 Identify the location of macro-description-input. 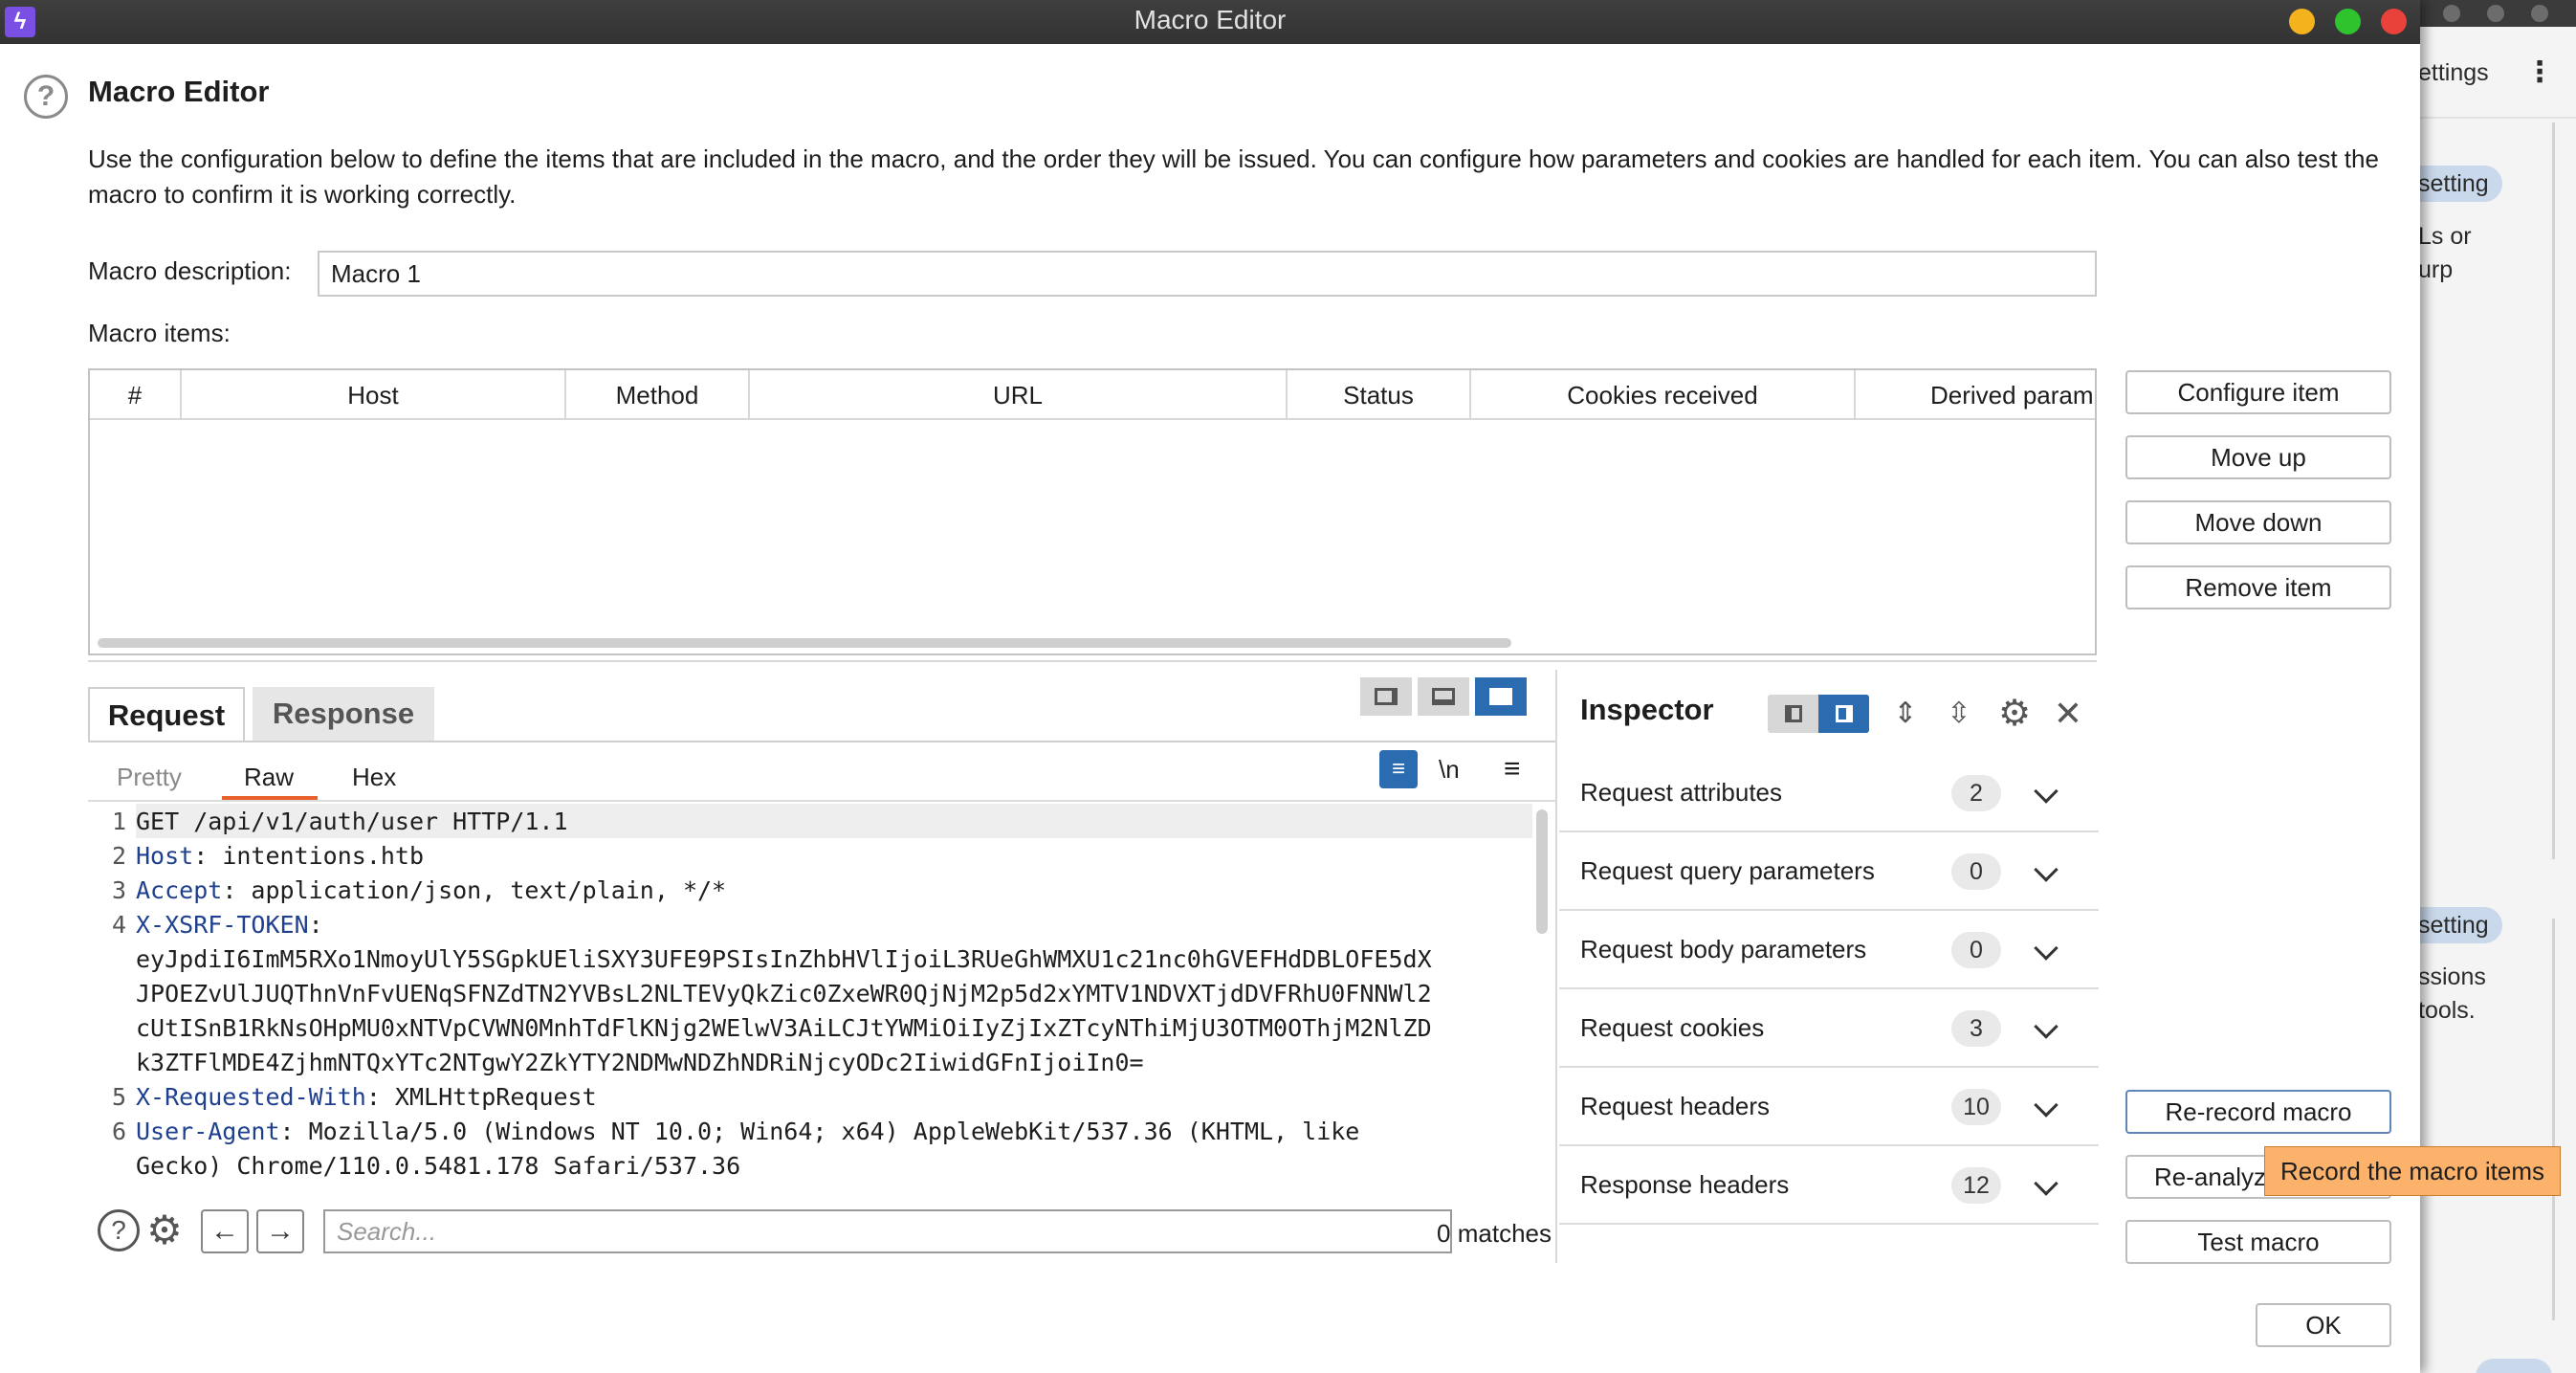
(1207, 274).